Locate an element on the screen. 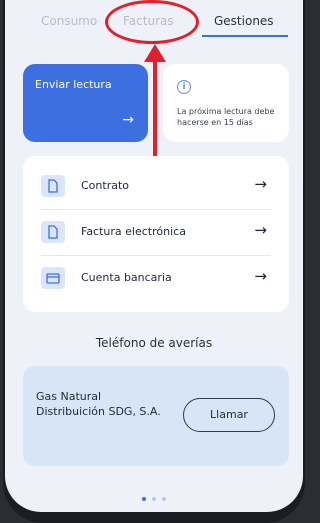 Image resolution: width=320 pixels, height=523 pixels. highlight-arrow-line is located at coordinates (155, 107).